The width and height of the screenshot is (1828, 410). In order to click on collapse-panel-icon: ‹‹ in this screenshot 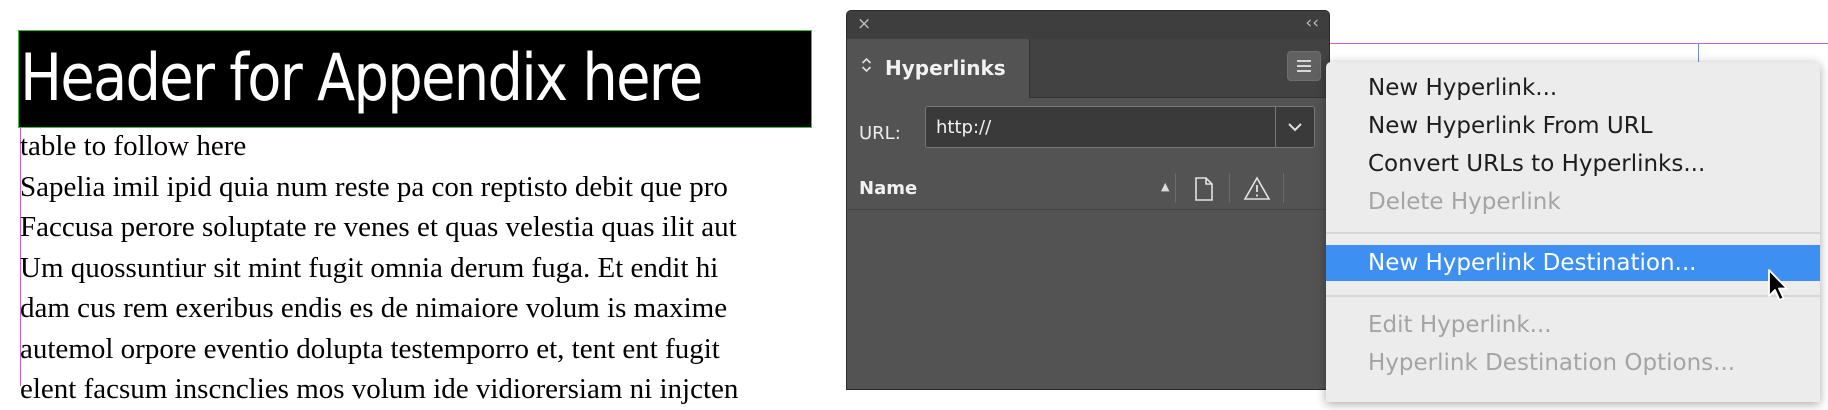, I will do `click(1312, 23)`.